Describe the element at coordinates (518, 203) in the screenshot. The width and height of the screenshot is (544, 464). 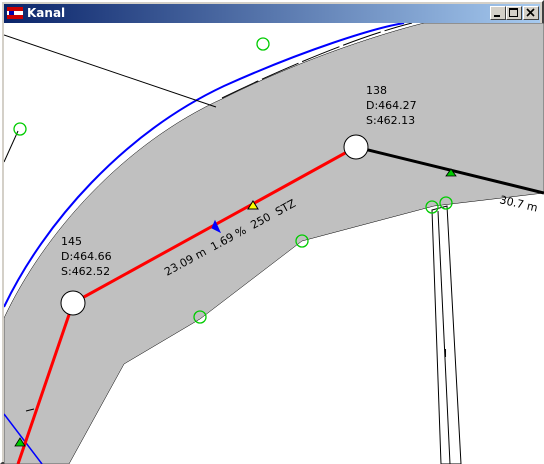
I see `segment-label-black: 30.7 m` at that location.